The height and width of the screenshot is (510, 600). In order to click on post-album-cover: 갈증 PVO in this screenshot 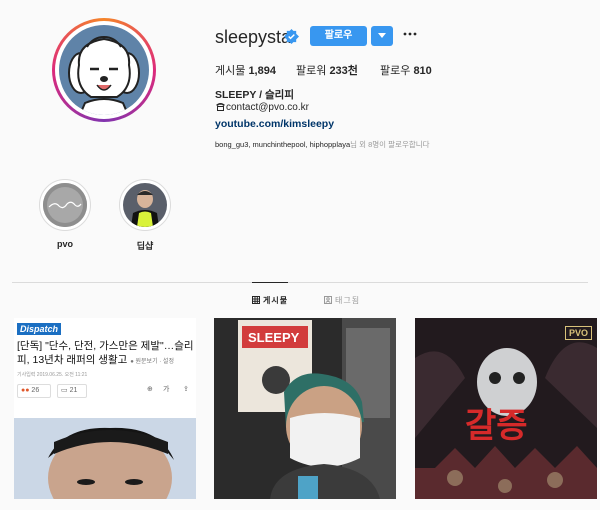, I will do `click(506, 408)`.